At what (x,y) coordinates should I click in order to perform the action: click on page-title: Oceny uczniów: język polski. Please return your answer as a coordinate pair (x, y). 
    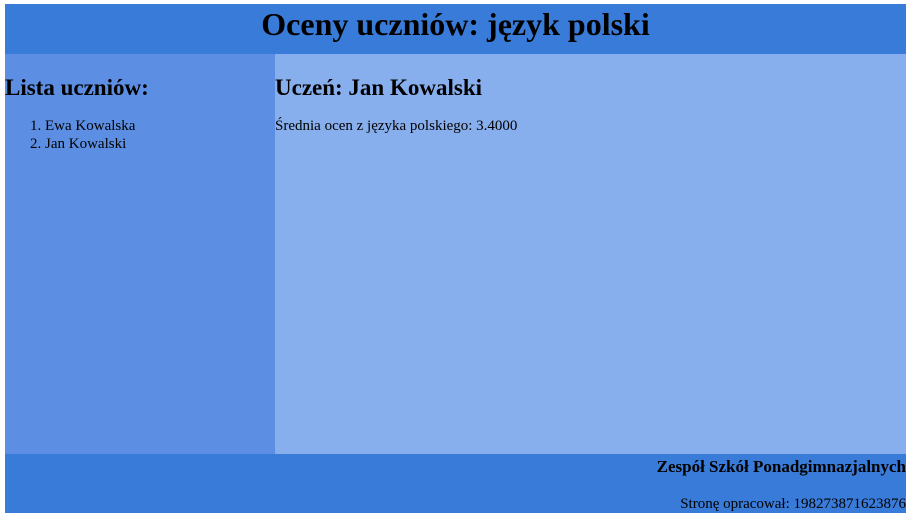
    Looking at the image, I should click on (455, 24).